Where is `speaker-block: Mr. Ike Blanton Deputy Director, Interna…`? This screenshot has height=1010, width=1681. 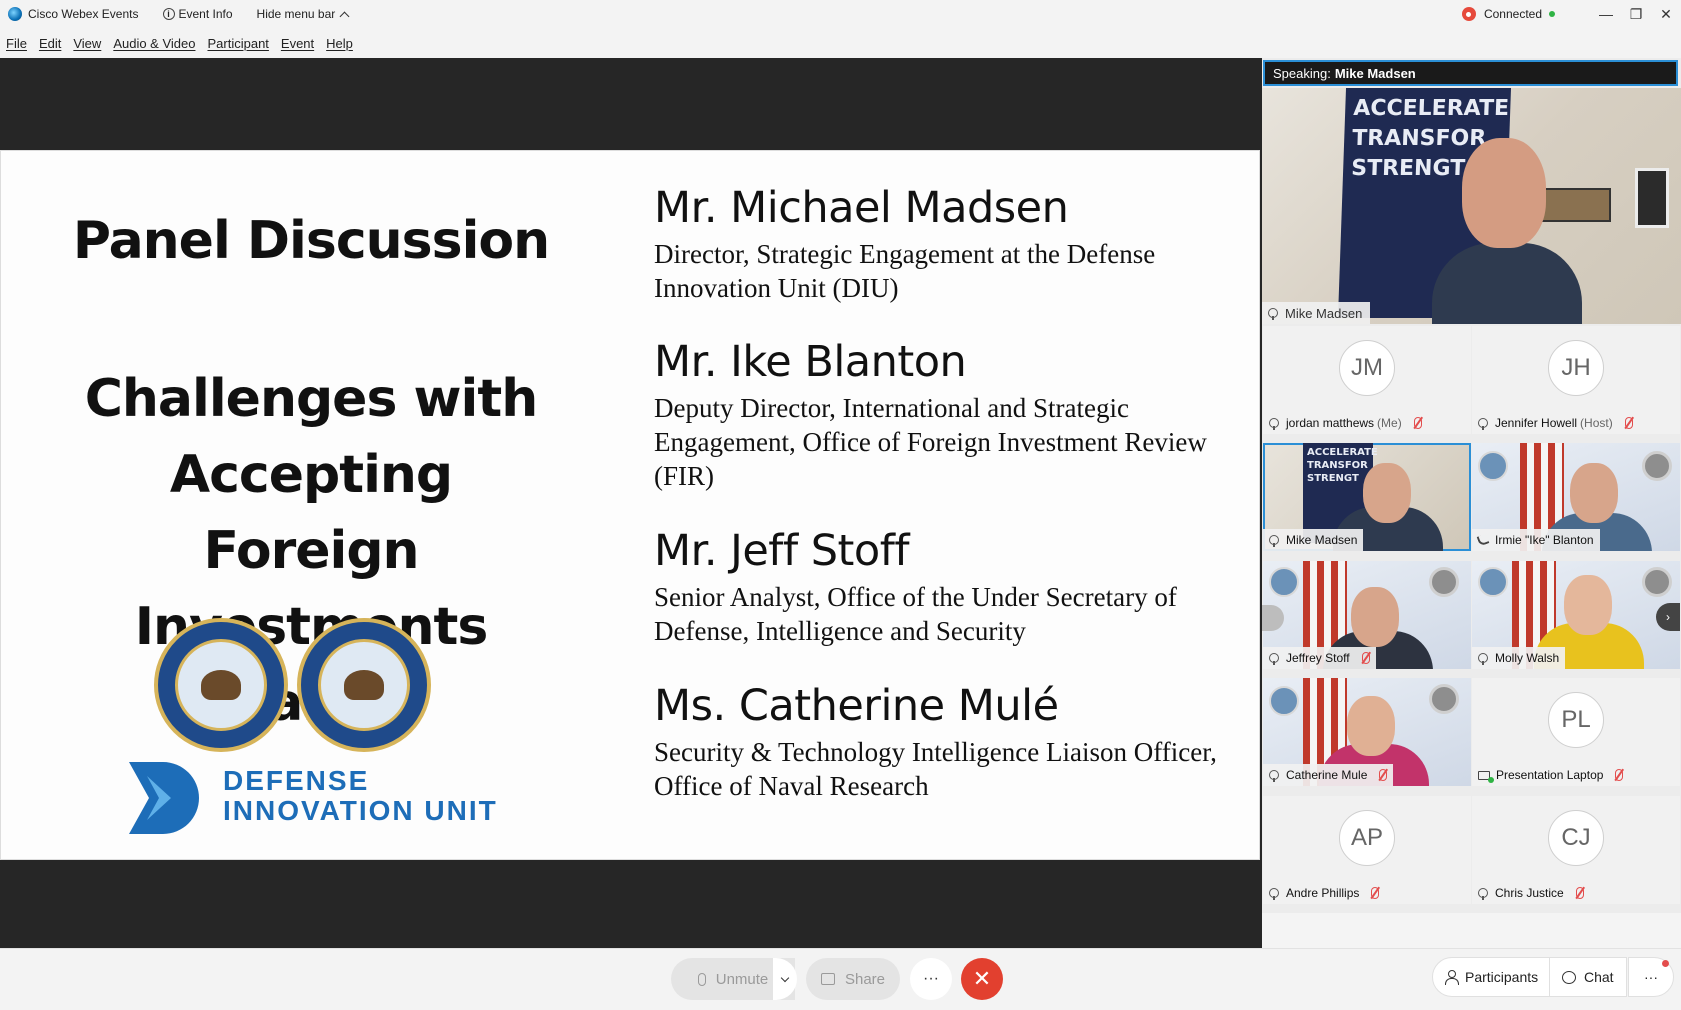 speaker-block: Mr. Ike Blanton Deputy Director, Interna… is located at coordinates (954, 415).